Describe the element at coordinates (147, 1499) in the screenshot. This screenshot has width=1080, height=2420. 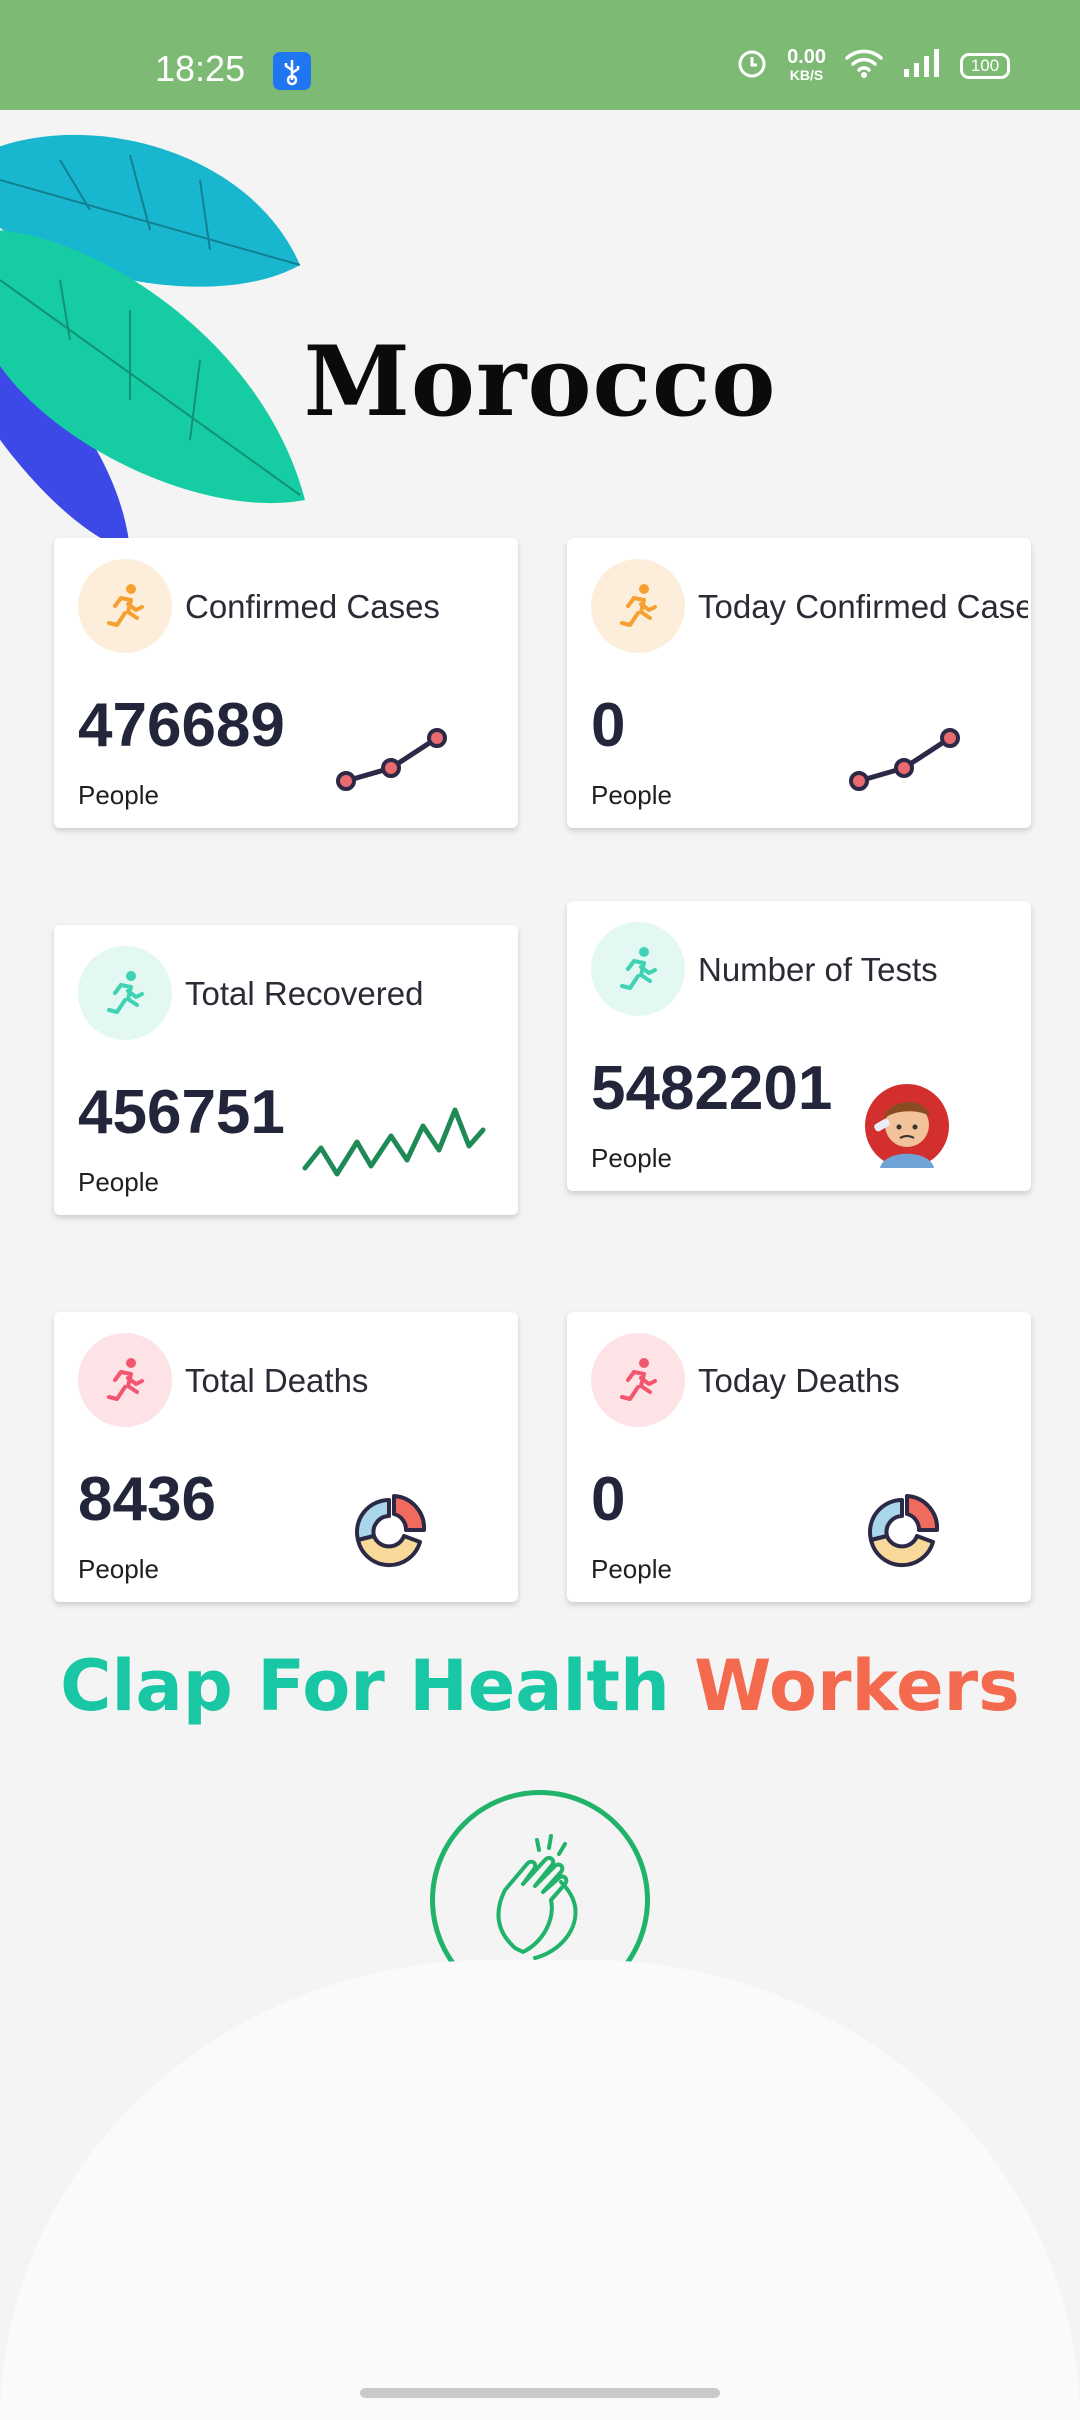
I see `card-value: 8436` at that location.